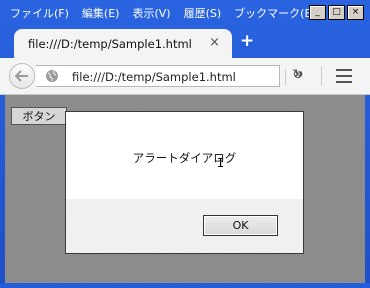  Describe the element at coordinates (110, 43) in the screenshot. I see `tab-title: file:///D:/temp/Sample1.html` at that location.